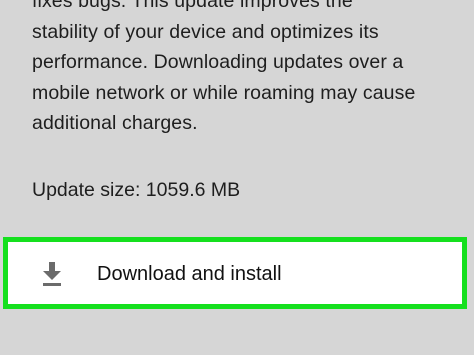  I want to click on update-size-text: Update size: 1059.6 MB, so click(136, 190).